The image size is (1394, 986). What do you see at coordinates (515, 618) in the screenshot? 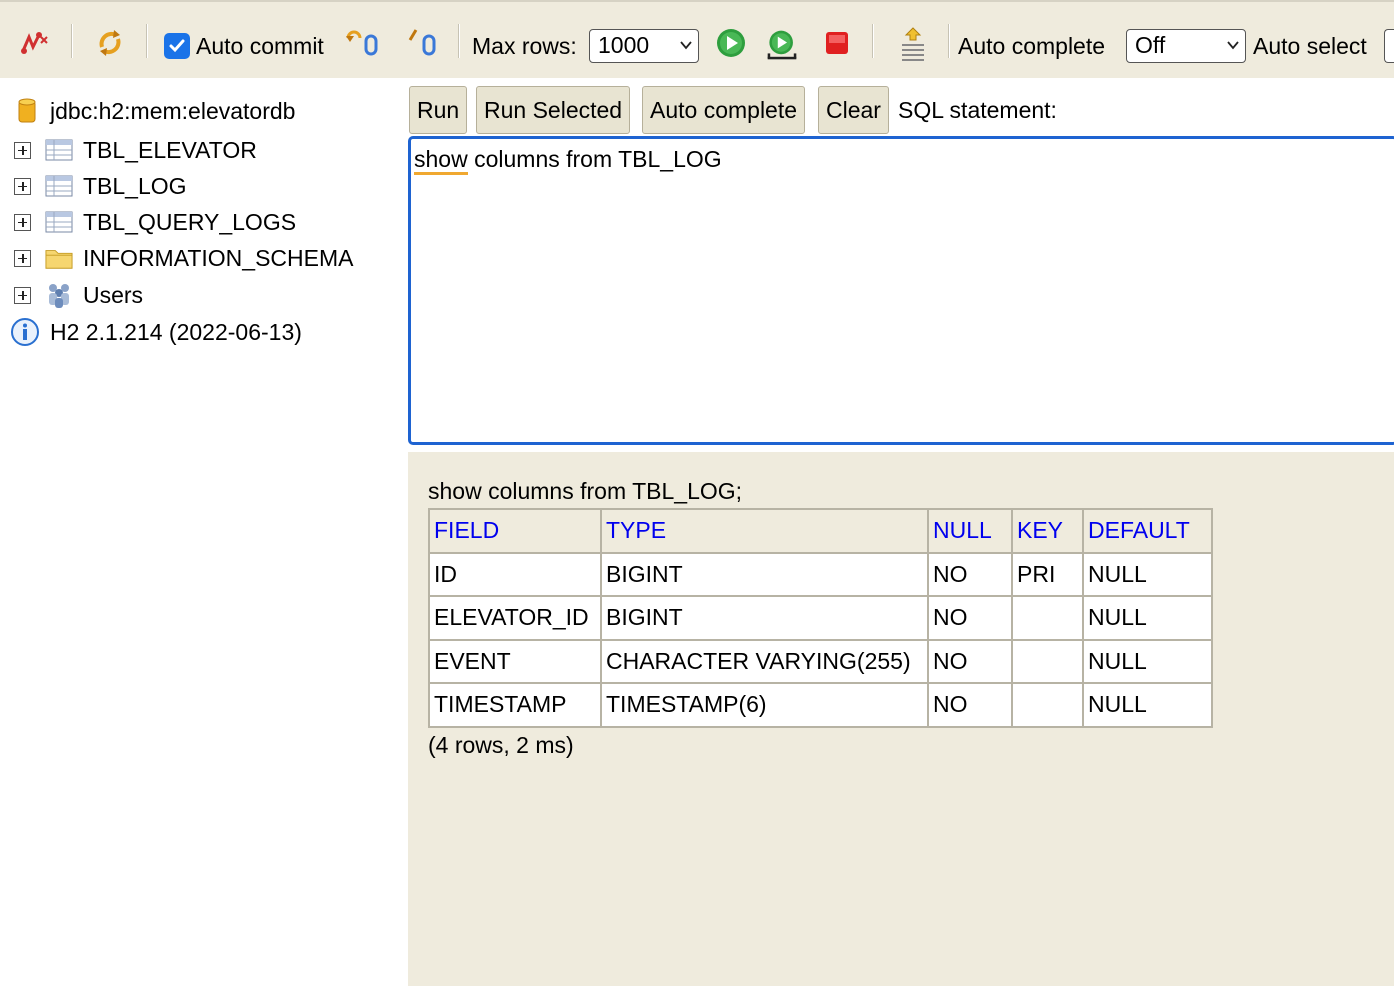
I see `table-cell: ELEVATOR_ID` at bounding box center [515, 618].